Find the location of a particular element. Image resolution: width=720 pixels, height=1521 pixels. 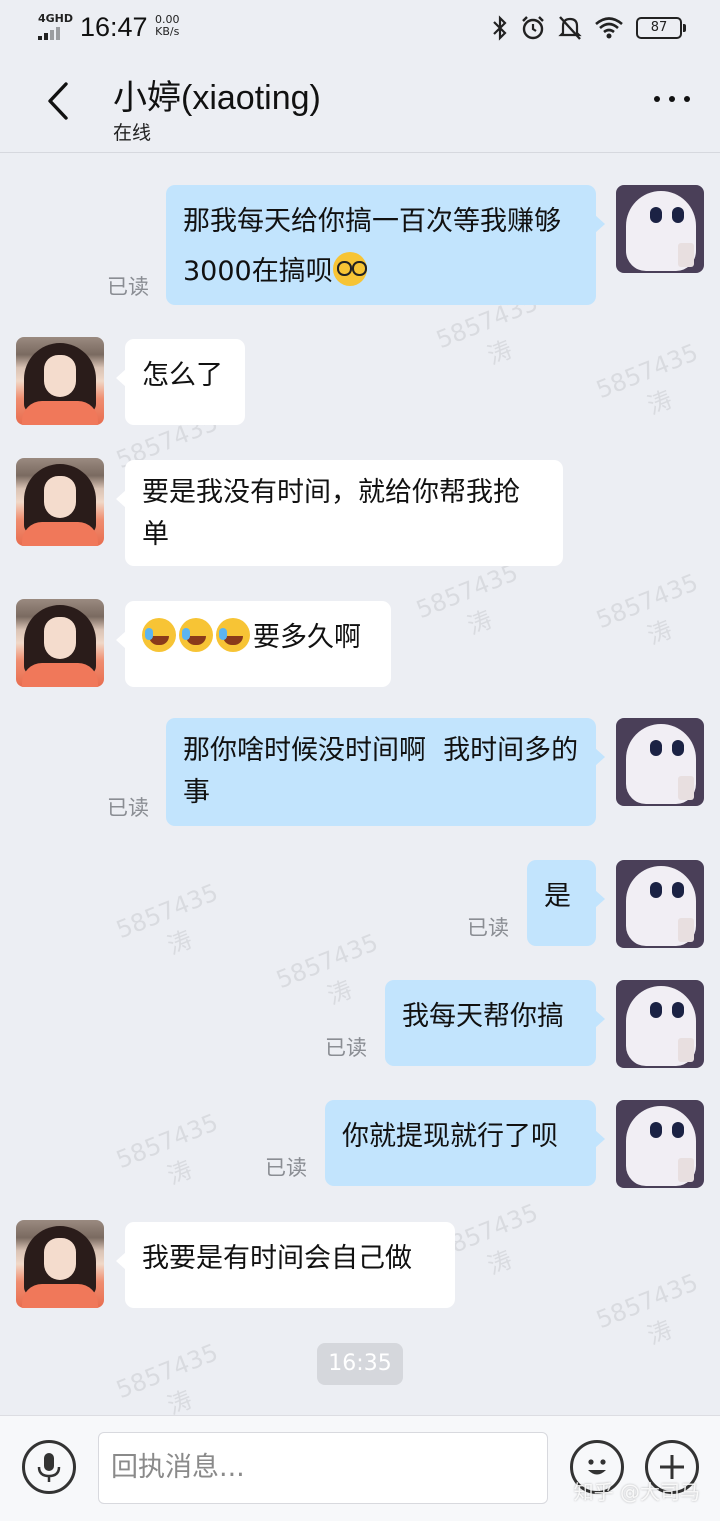

message-row: 已读 那你啥时候没时间啊 我时间多的事 is located at coordinates (360, 773).